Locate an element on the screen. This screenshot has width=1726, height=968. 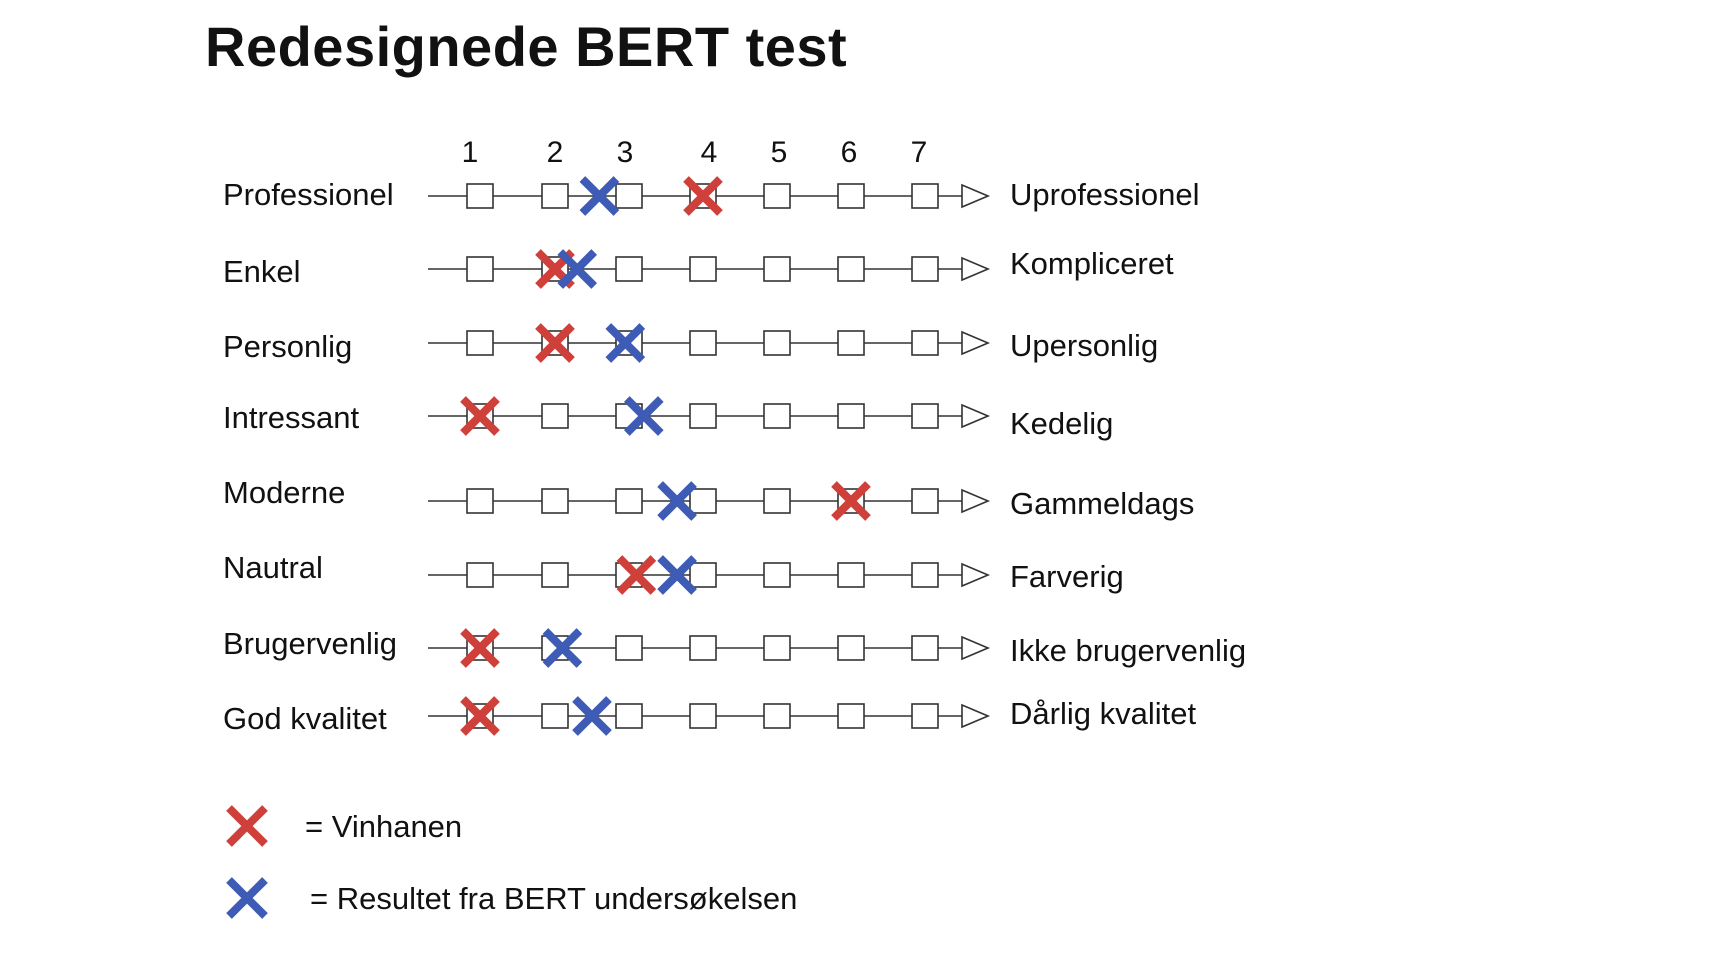
left-label: Moderne is located at coordinates (284, 492).